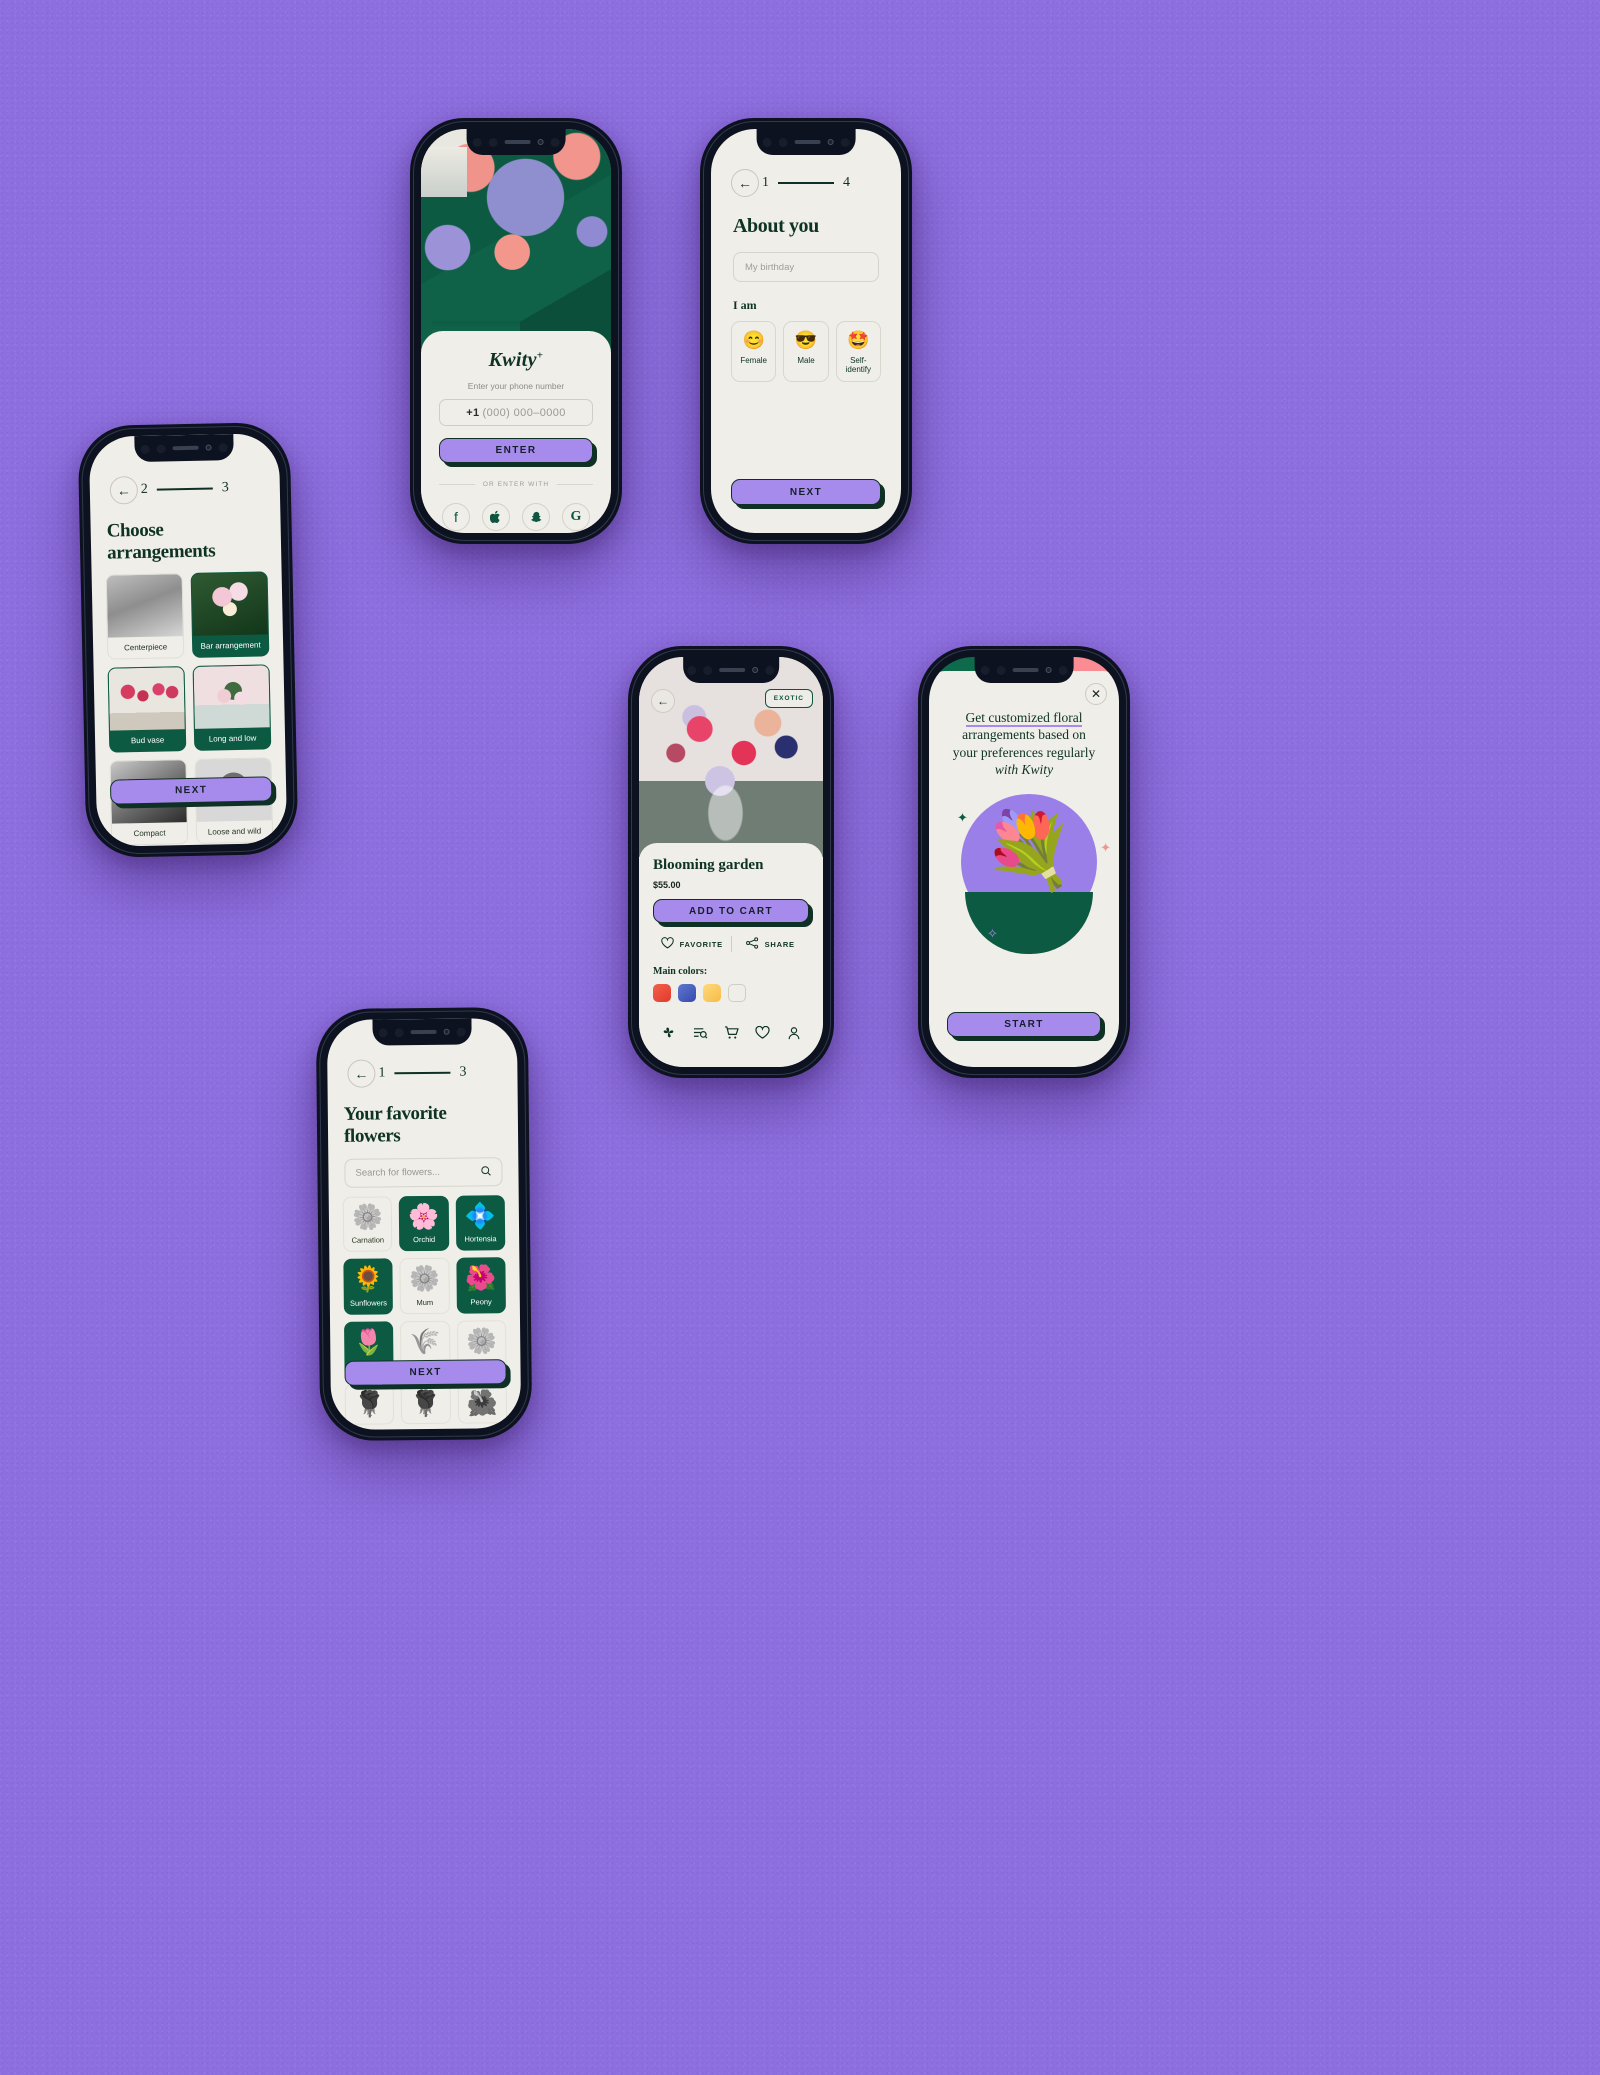 The image size is (1600, 2075). I want to click on favorite-button: FAVORITE, so click(692, 944).